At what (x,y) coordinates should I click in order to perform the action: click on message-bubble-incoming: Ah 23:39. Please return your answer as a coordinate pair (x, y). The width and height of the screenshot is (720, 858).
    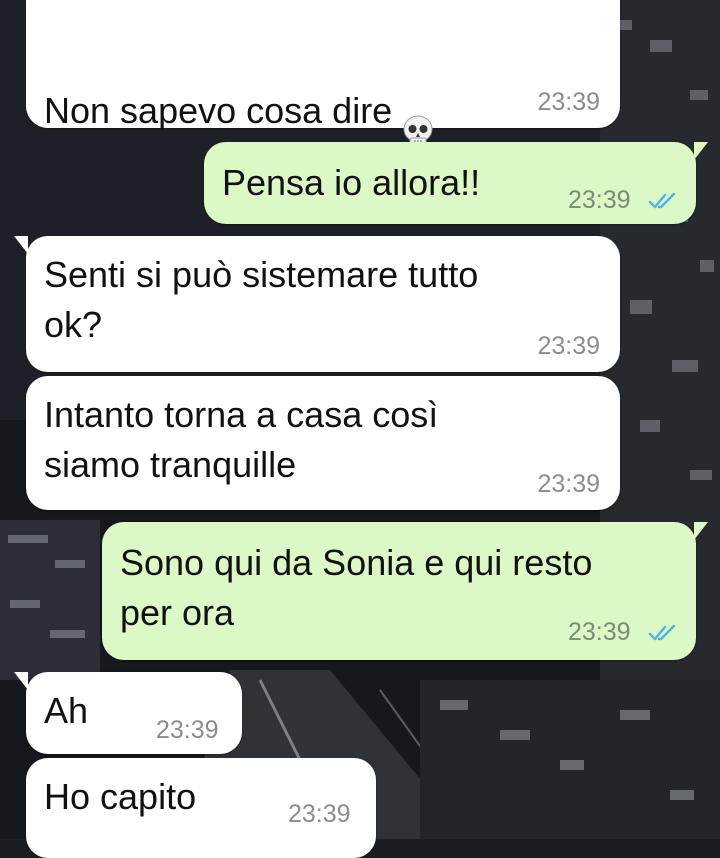
    Looking at the image, I should click on (128, 713).